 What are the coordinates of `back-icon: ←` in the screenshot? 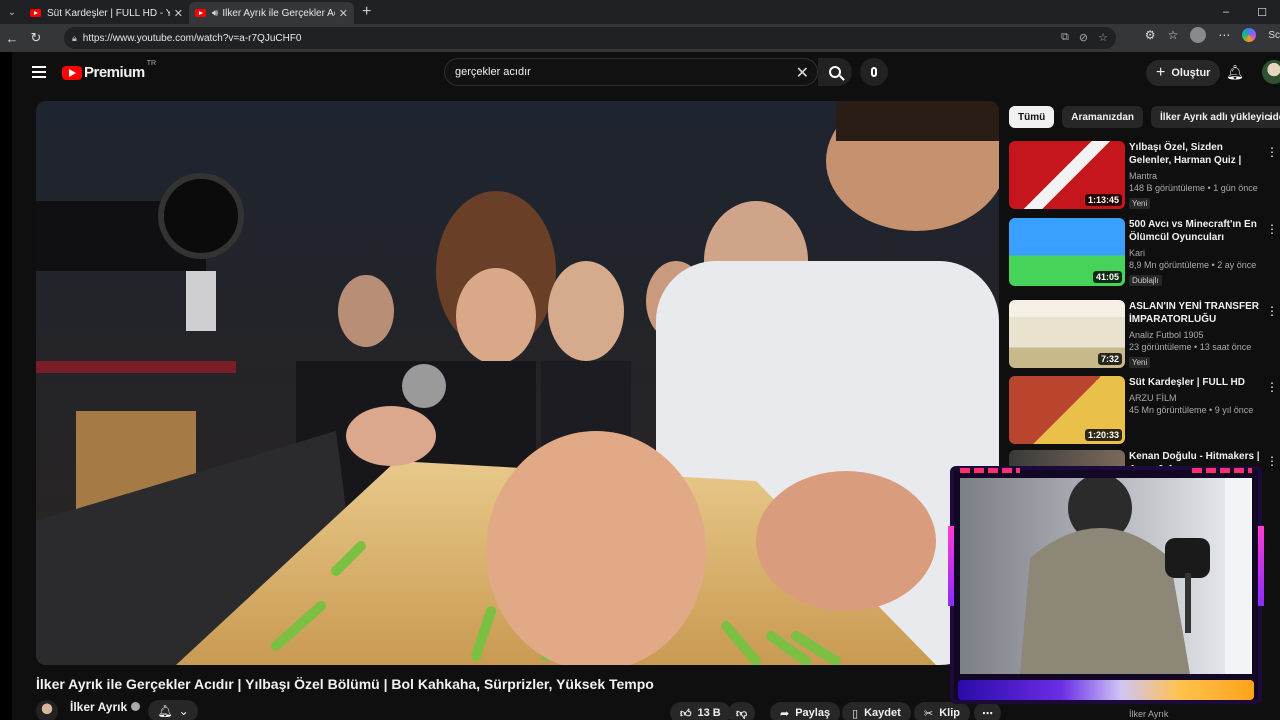 It's located at (12, 38).